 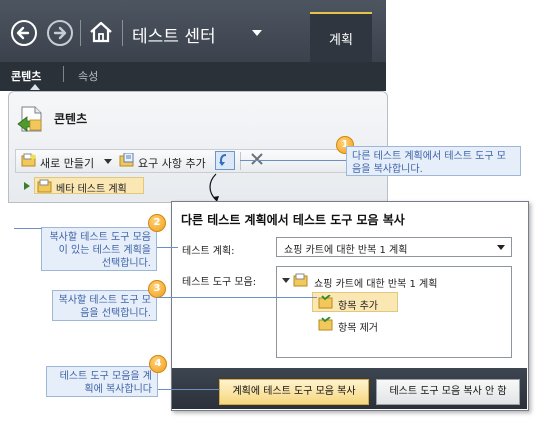 What do you see at coordinates (104, 305) in the screenshot?
I see `callout-text: 복사할 테스트 도구 모음을 선택합니다.` at bounding box center [104, 305].